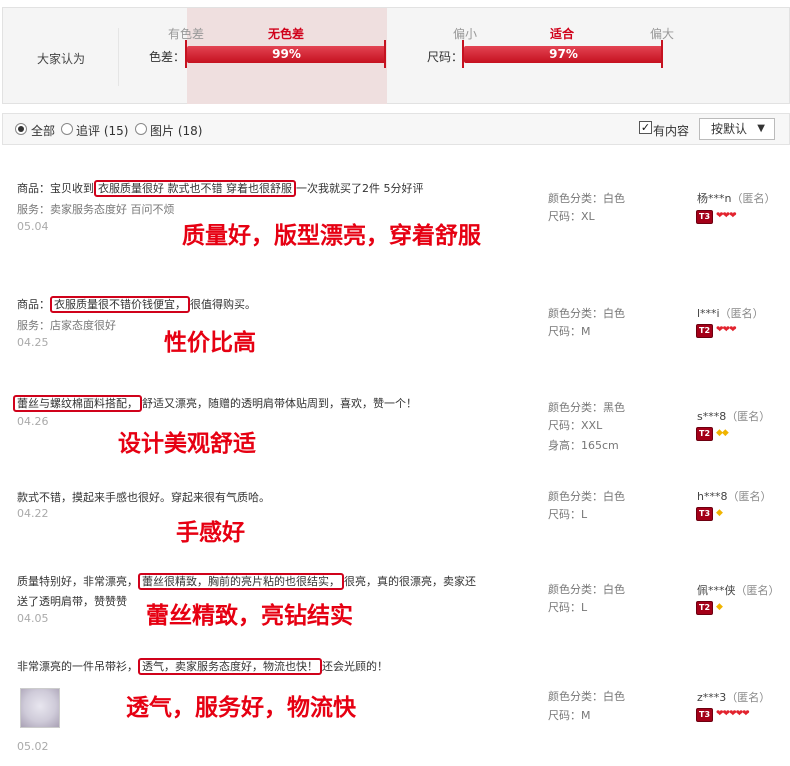 This screenshot has width=790, height=766. Describe the element at coordinates (586, 407) in the screenshot. I see `spec-color: 颜色分类：黑色` at that location.